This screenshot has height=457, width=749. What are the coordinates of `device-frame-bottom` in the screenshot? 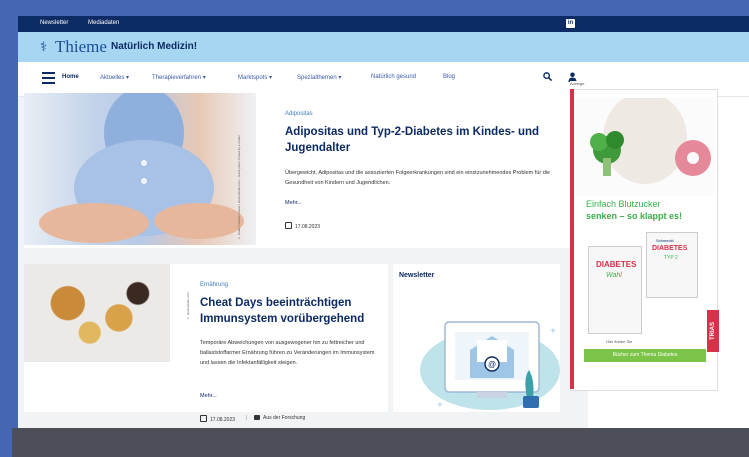 It's located at (380, 442).